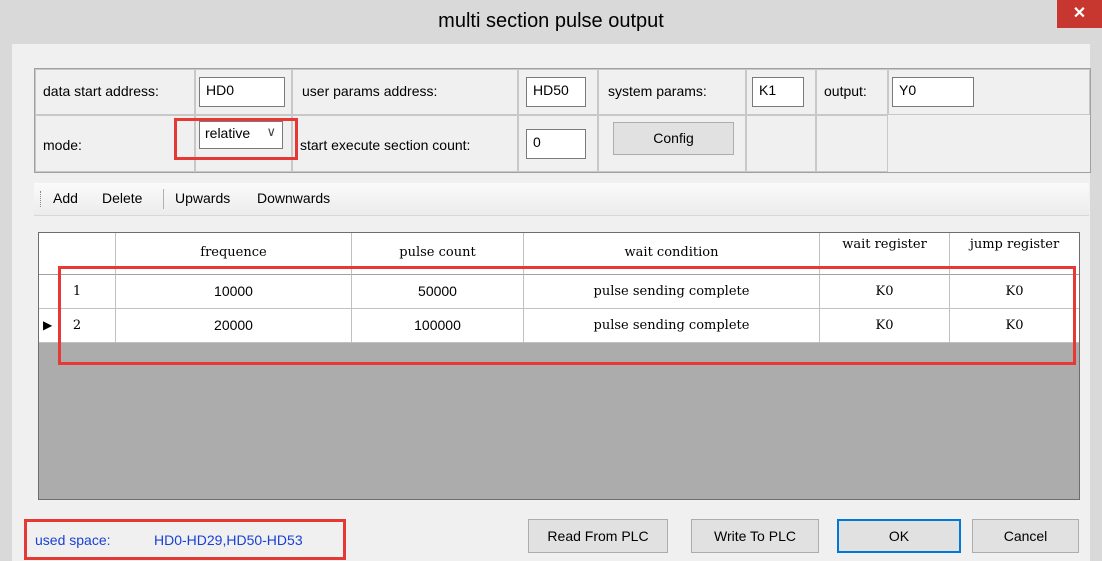  I want to click on start-execute-section-count-value: 0, so click(537, 142).